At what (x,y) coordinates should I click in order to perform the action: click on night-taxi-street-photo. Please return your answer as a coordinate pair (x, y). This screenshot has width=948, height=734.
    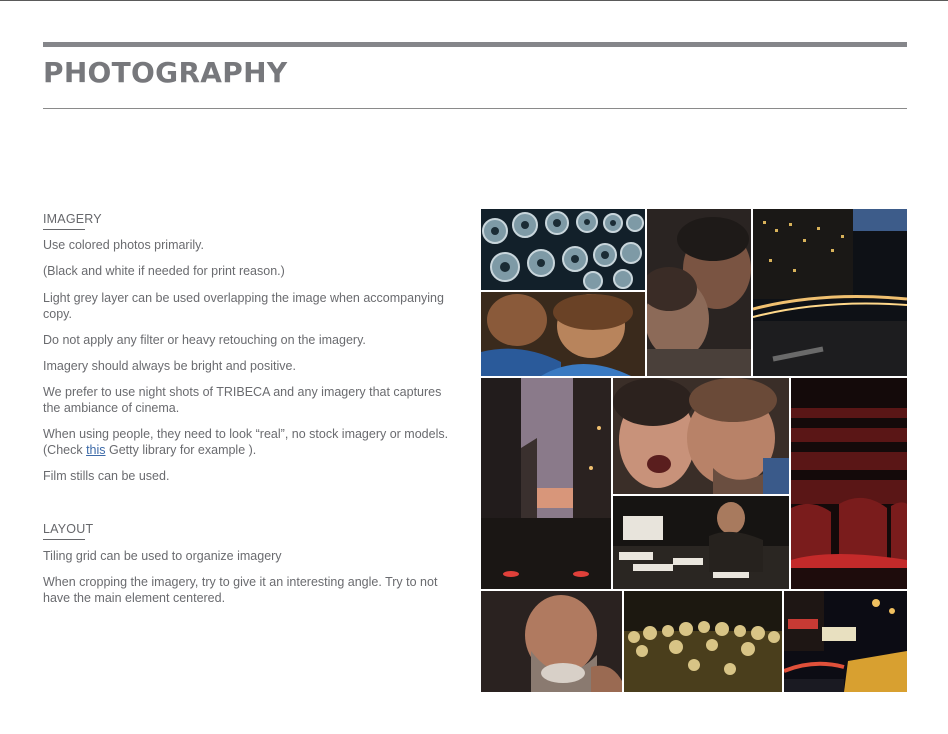
    Looking at the image, I should click on (845, 641).